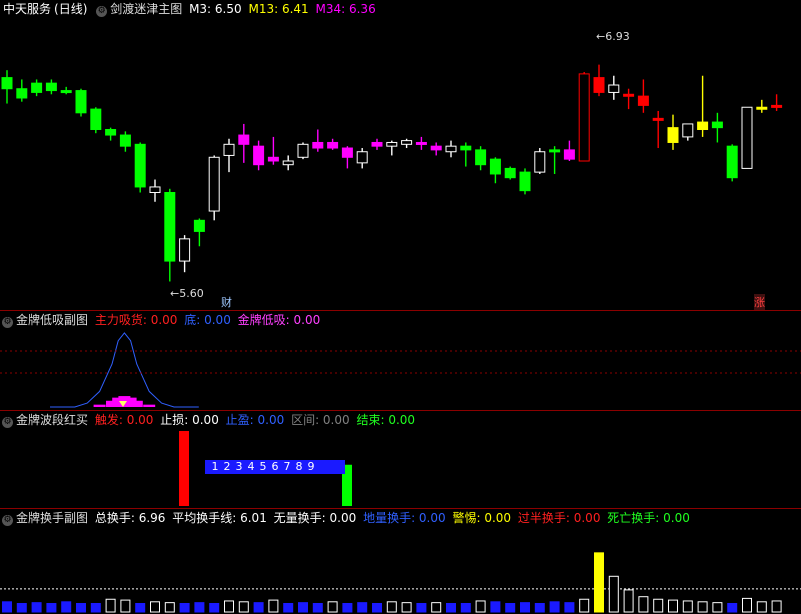  Describe the element at coordinates (71, 9) in the screenshot. I see `period-label: (日线)` at that location.